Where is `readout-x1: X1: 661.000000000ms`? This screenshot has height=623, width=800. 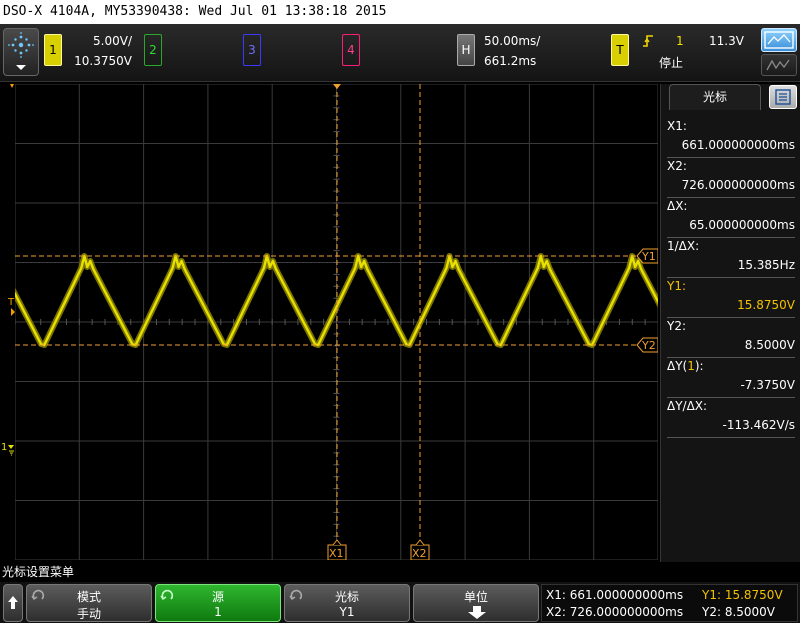 readout-x1: X1: 661.000000000ms is located at coordinates (615, 595).